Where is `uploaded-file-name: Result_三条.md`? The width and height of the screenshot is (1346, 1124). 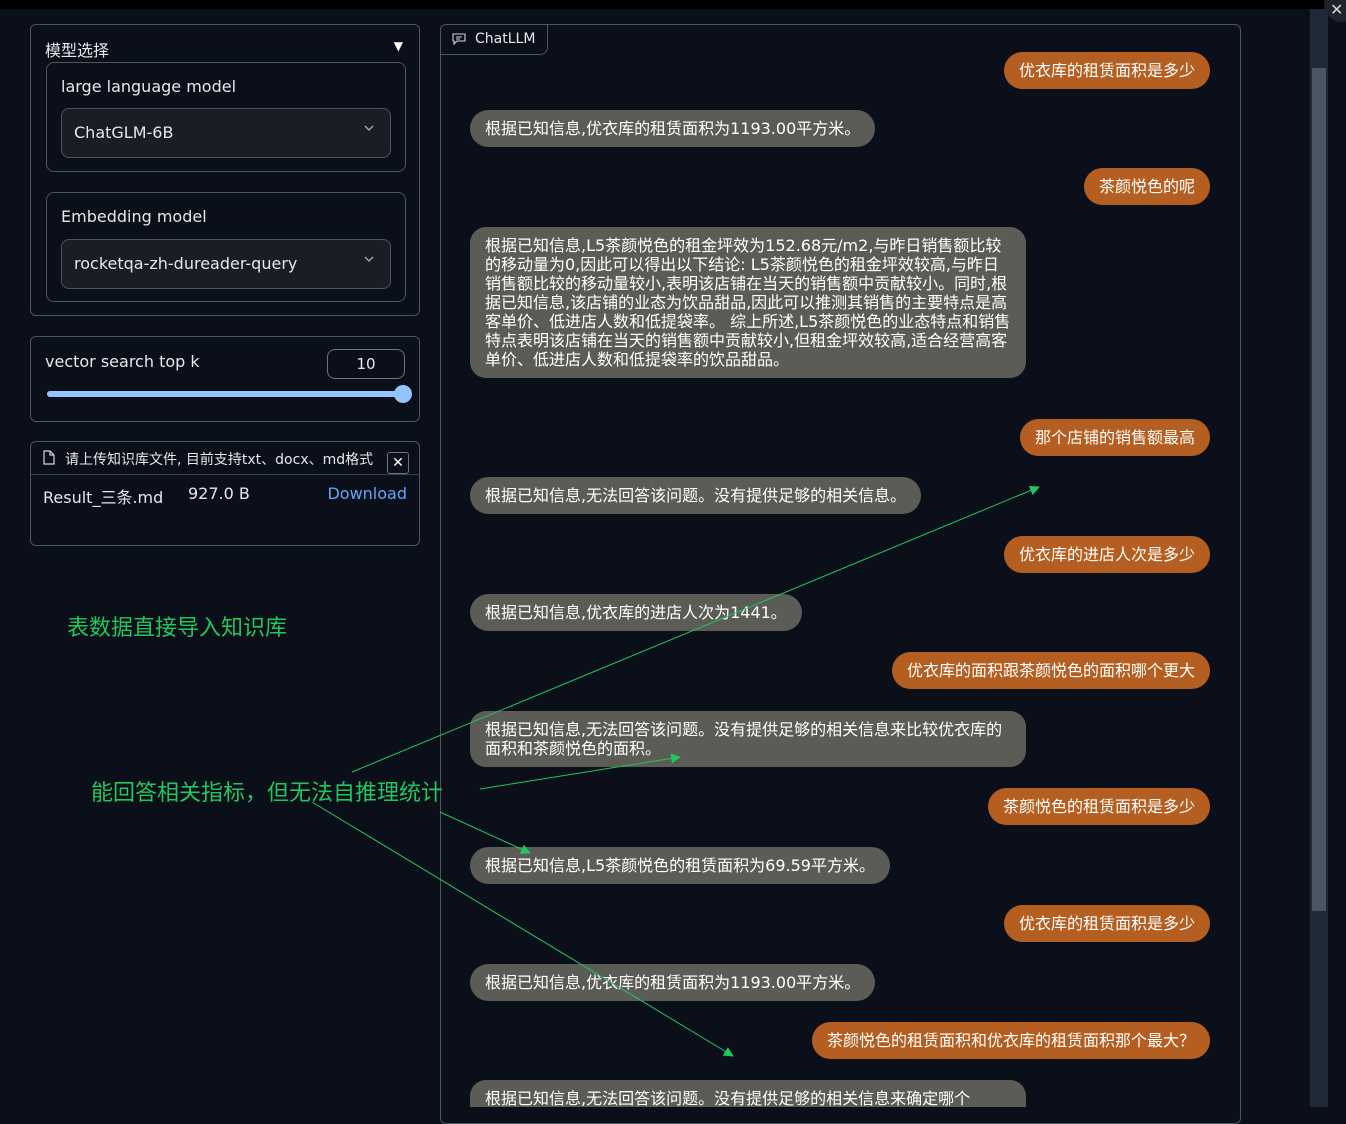
uploaded-file-name: Result_三条.md is located at coordinates (103, 497).